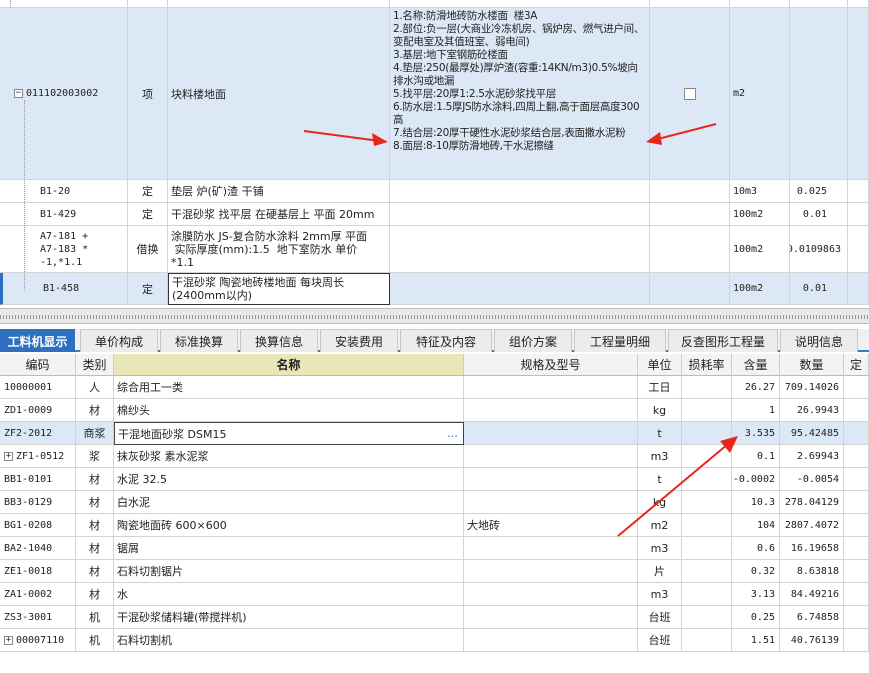  What do you see at coordinates (660, 365) in the screenshot?
I see `col-header-unit: 单位` at bounding box center [660, 365].